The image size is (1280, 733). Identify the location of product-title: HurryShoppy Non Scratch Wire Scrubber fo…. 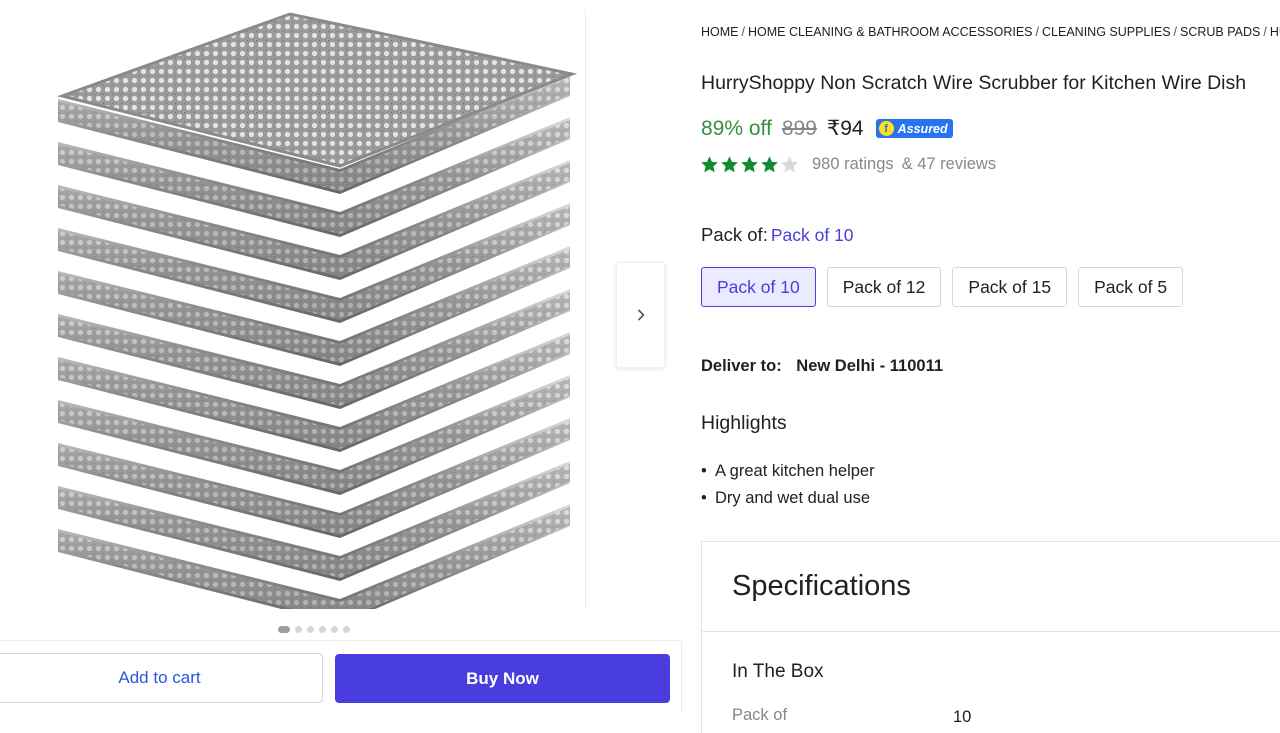
(974, 83).